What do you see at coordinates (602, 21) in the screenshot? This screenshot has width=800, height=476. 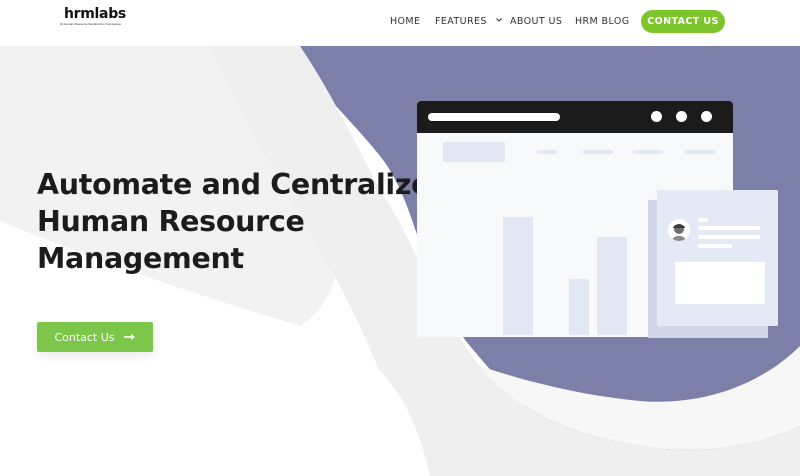 I see `nav-hrm-blog: HRM BLOG` at bounding box center [602, 21].